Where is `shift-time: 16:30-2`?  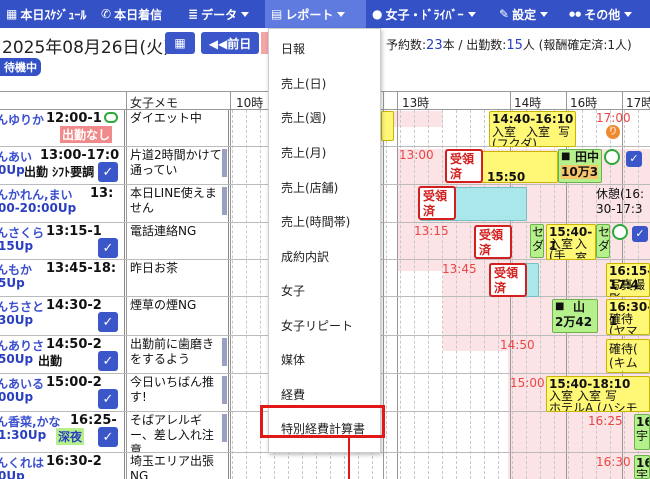 shift-time: 16:30-2 is located at coordinates (74, 461).